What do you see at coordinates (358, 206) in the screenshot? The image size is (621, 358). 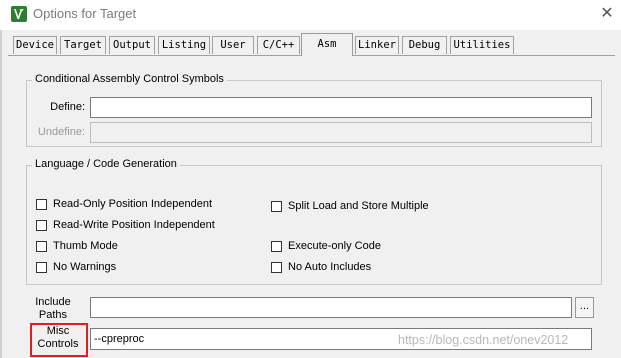 I see `split-load-store-label: Split Load and Store Multiple` at bounding box center [358, 206].